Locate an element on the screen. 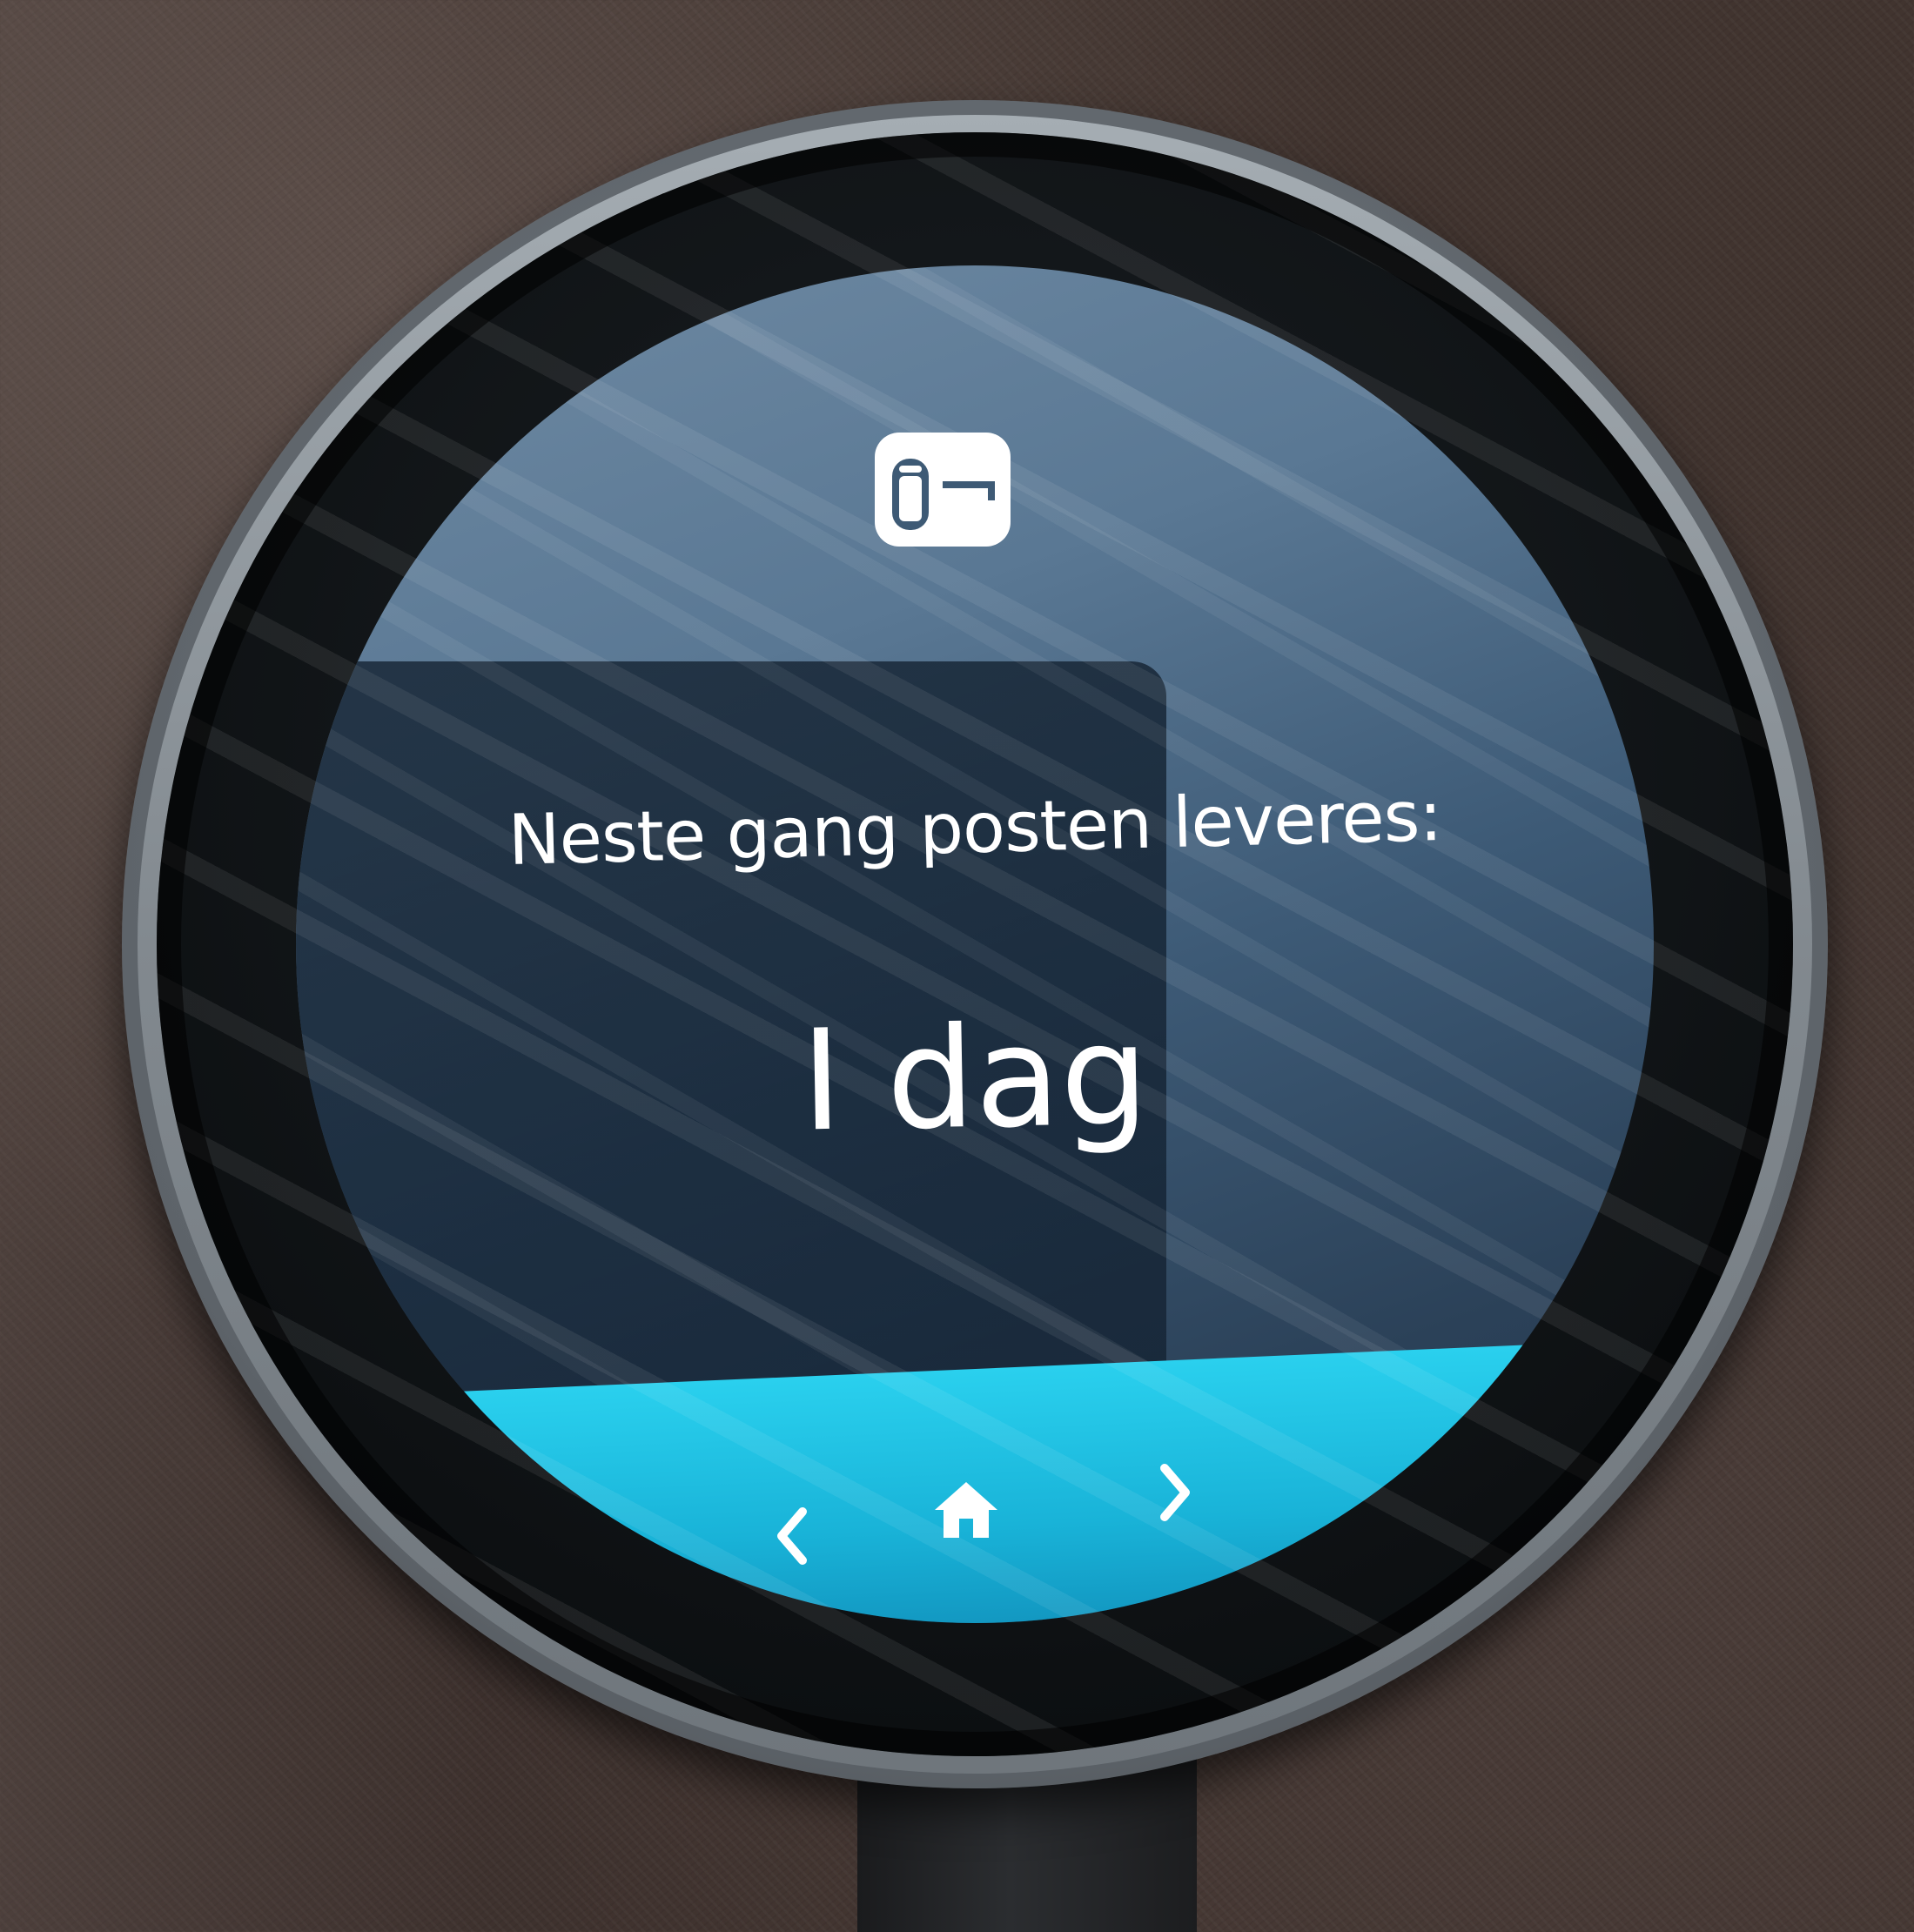 The image size is (1914, 1932). delivery-value: I dag is located at coordinates (975, 1078).